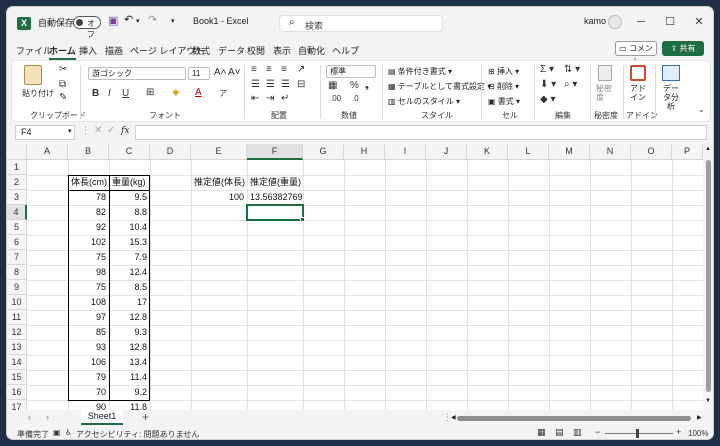  What do you see at coordinates (219, 183) in the screenshot?
I see `cell-e2: 推定値(体長)` at bounding box center [219, 183].